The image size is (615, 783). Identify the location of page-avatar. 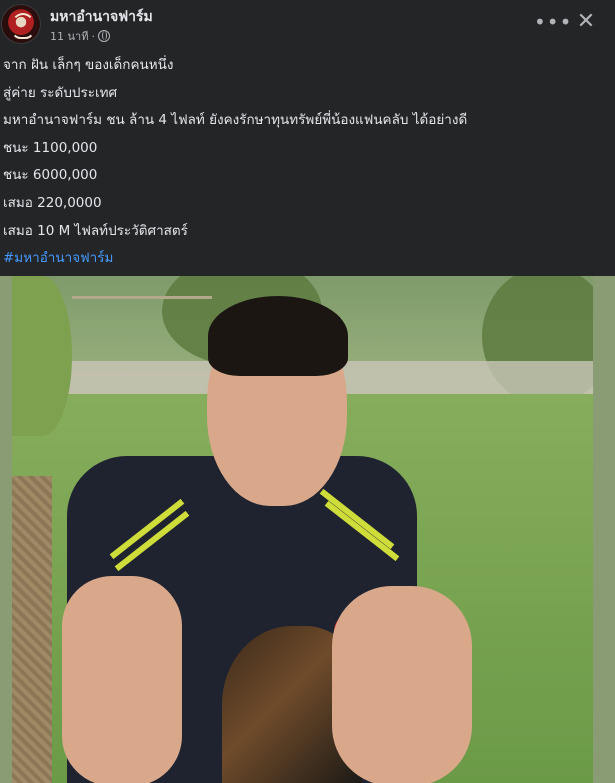
(21, 24).